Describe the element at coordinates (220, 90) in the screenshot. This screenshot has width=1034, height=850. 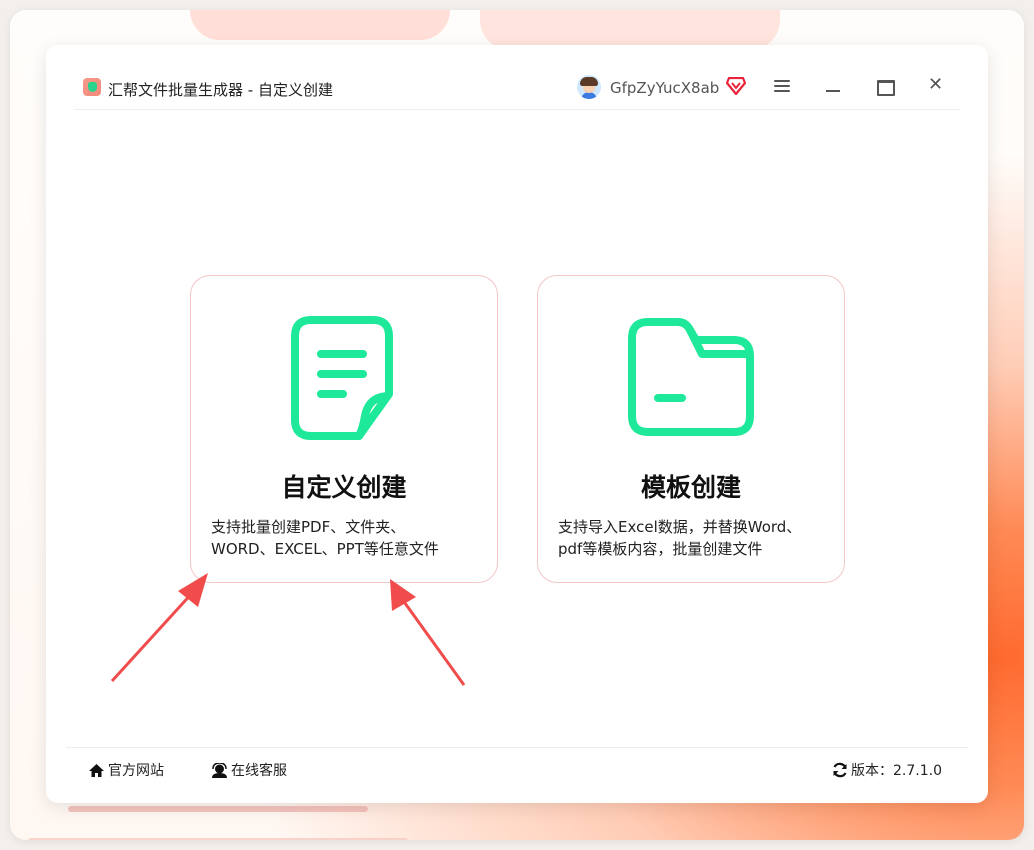
I see `app-title: 汇帮文件批量生成器 - 自定义创建` at that location.